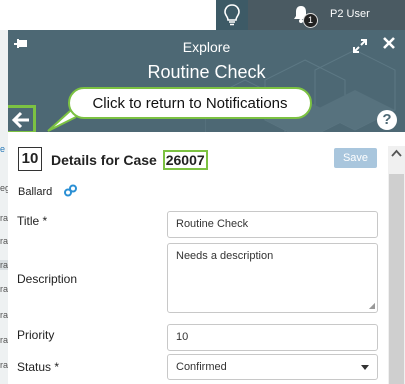 This screenshot has height=384, width=405. I want to click on status-label: Status *, so click(38, 367).